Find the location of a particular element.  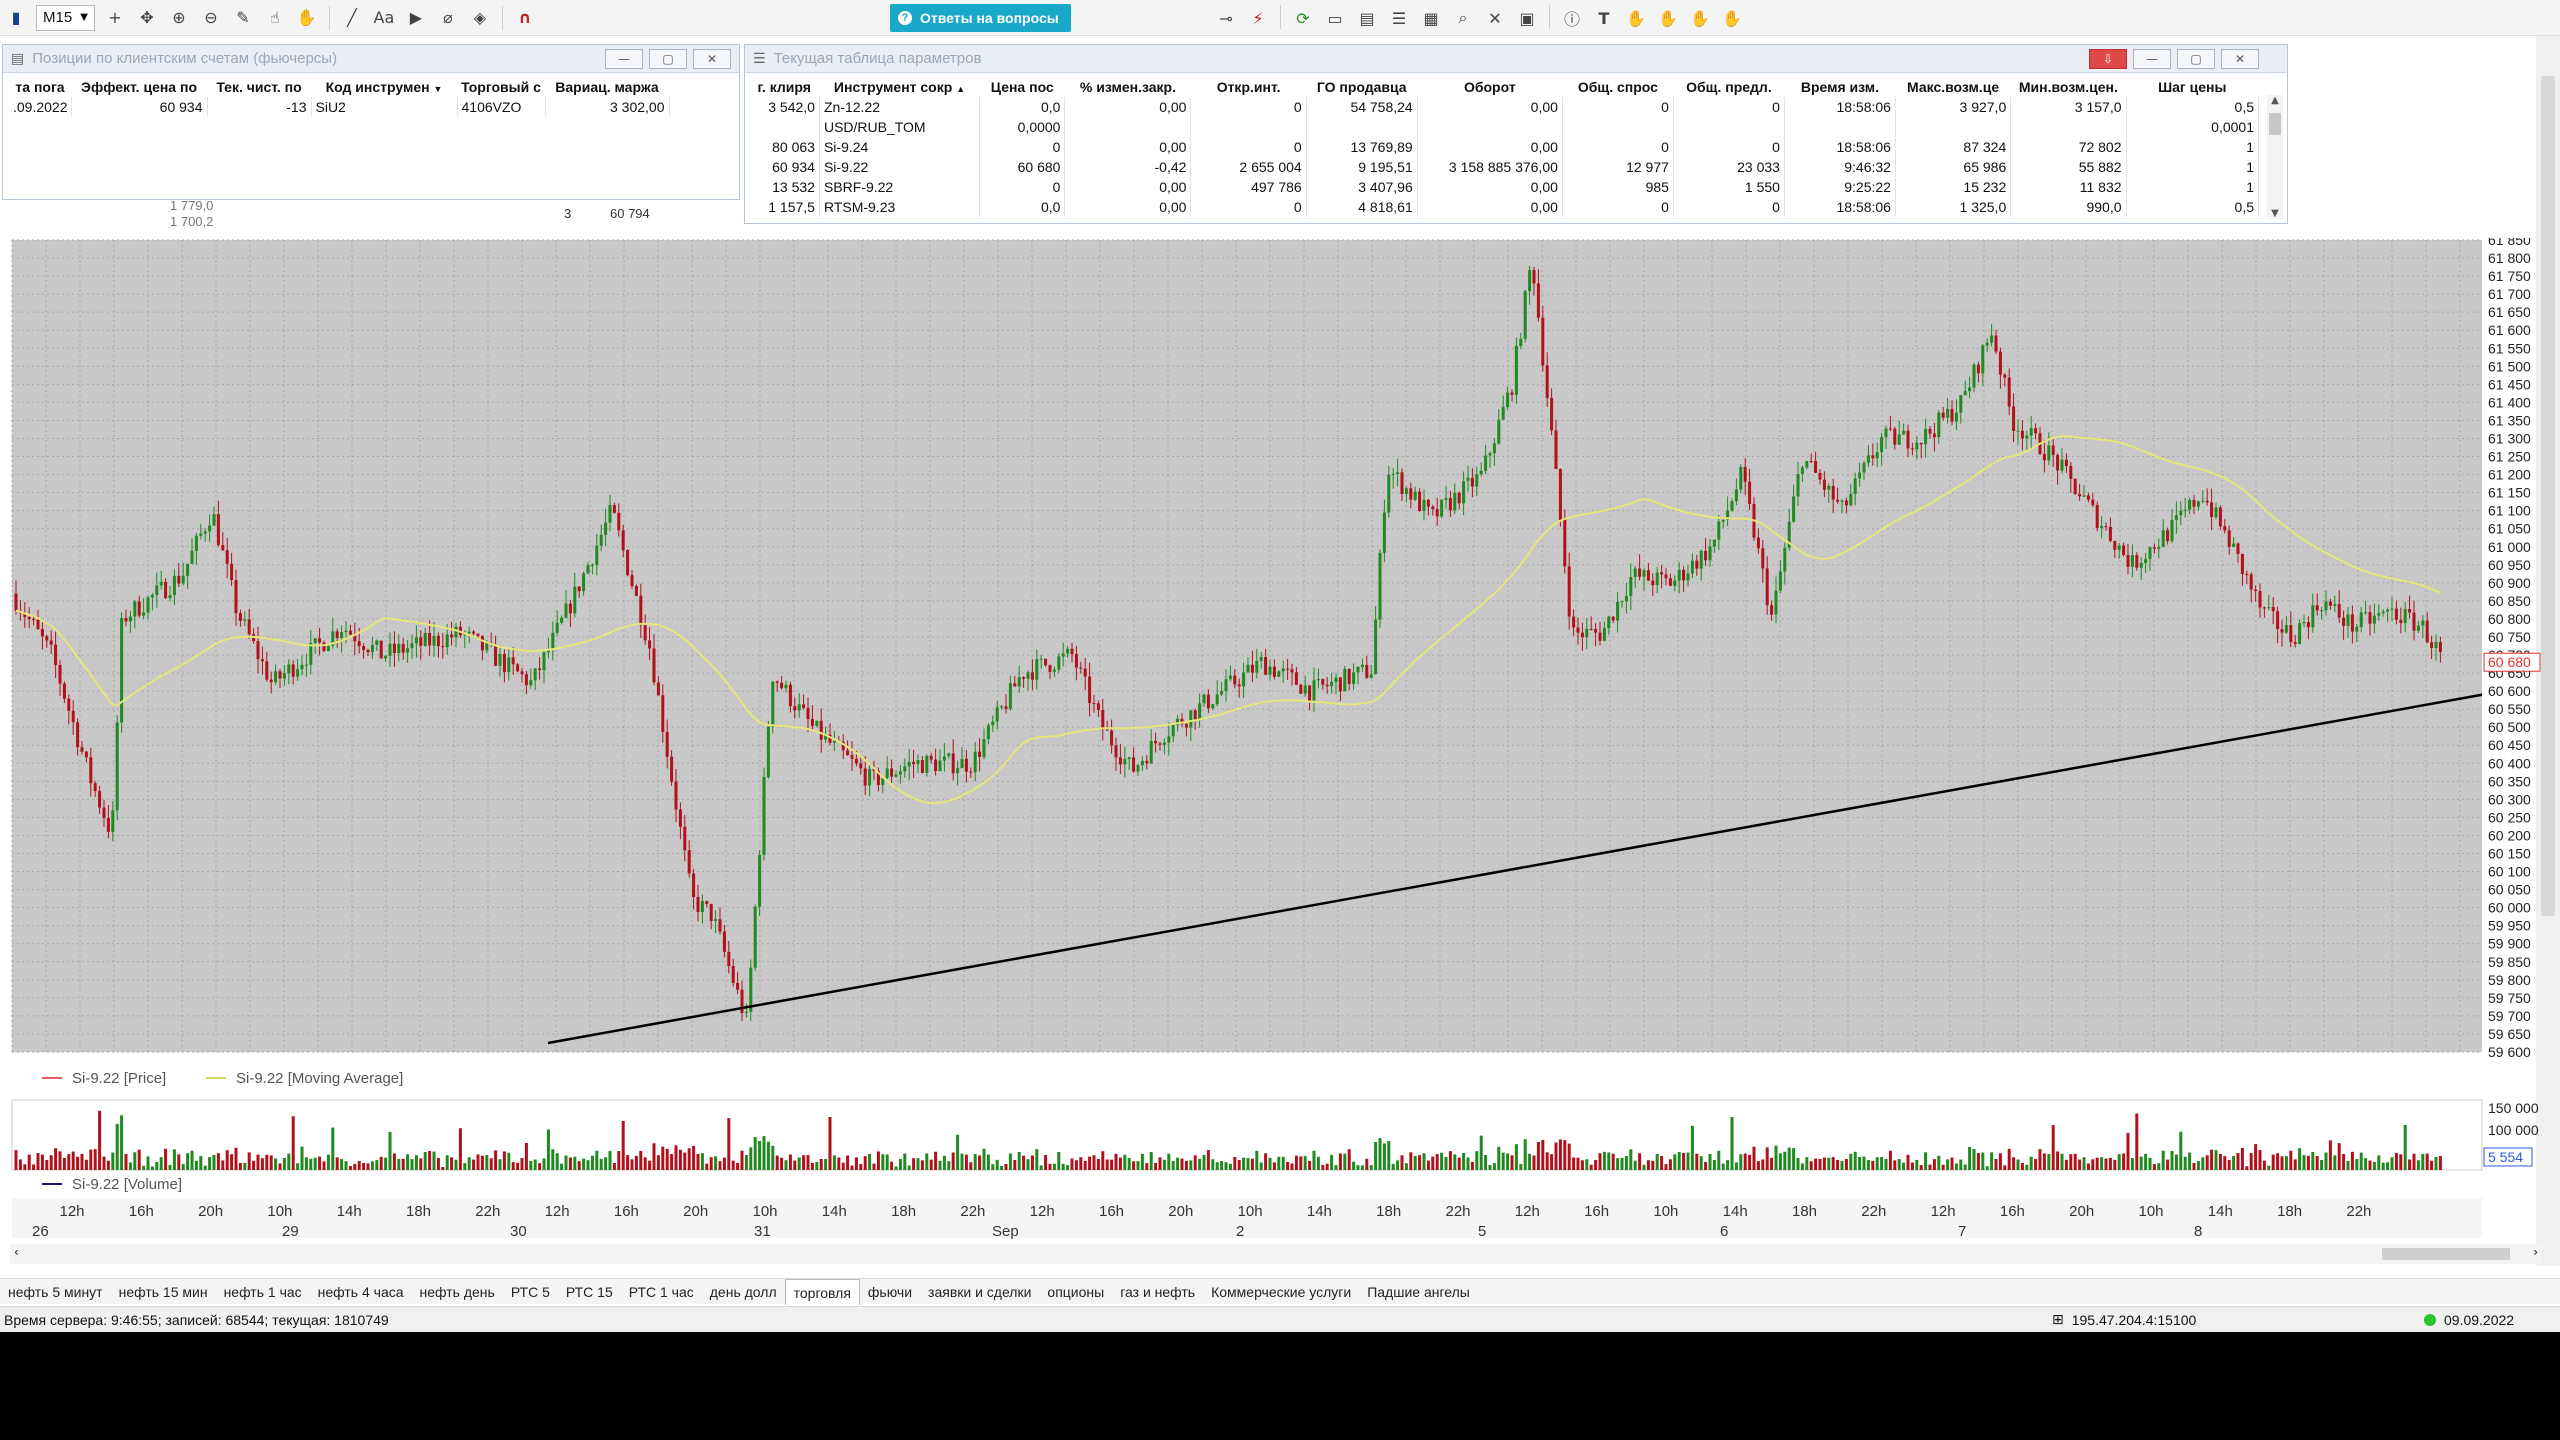

zoom-in-icon: ⊕ is located at coordinates (179, 18).